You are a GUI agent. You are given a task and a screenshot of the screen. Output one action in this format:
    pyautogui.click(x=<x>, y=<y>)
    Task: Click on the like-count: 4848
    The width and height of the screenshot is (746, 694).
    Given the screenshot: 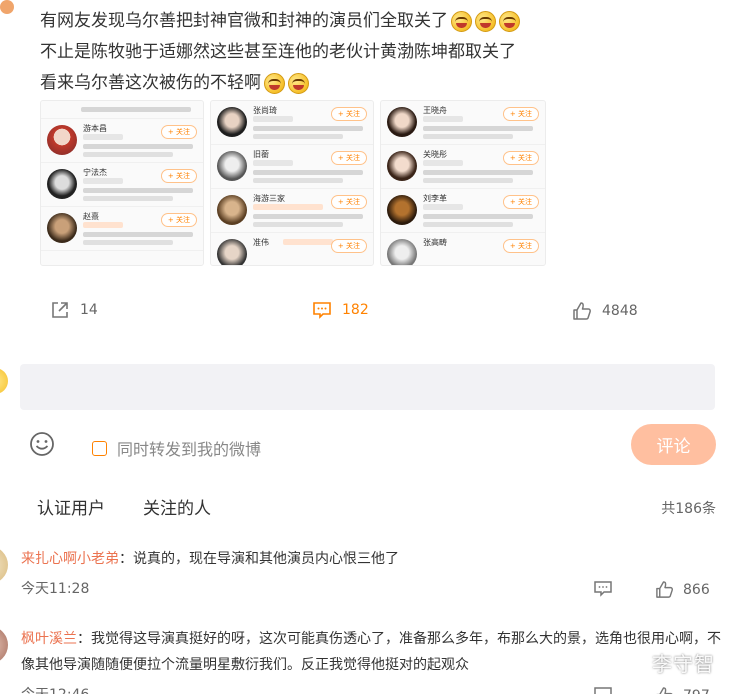 What is the action you would take?
    pyautogui.click(x=620, y=311)
    